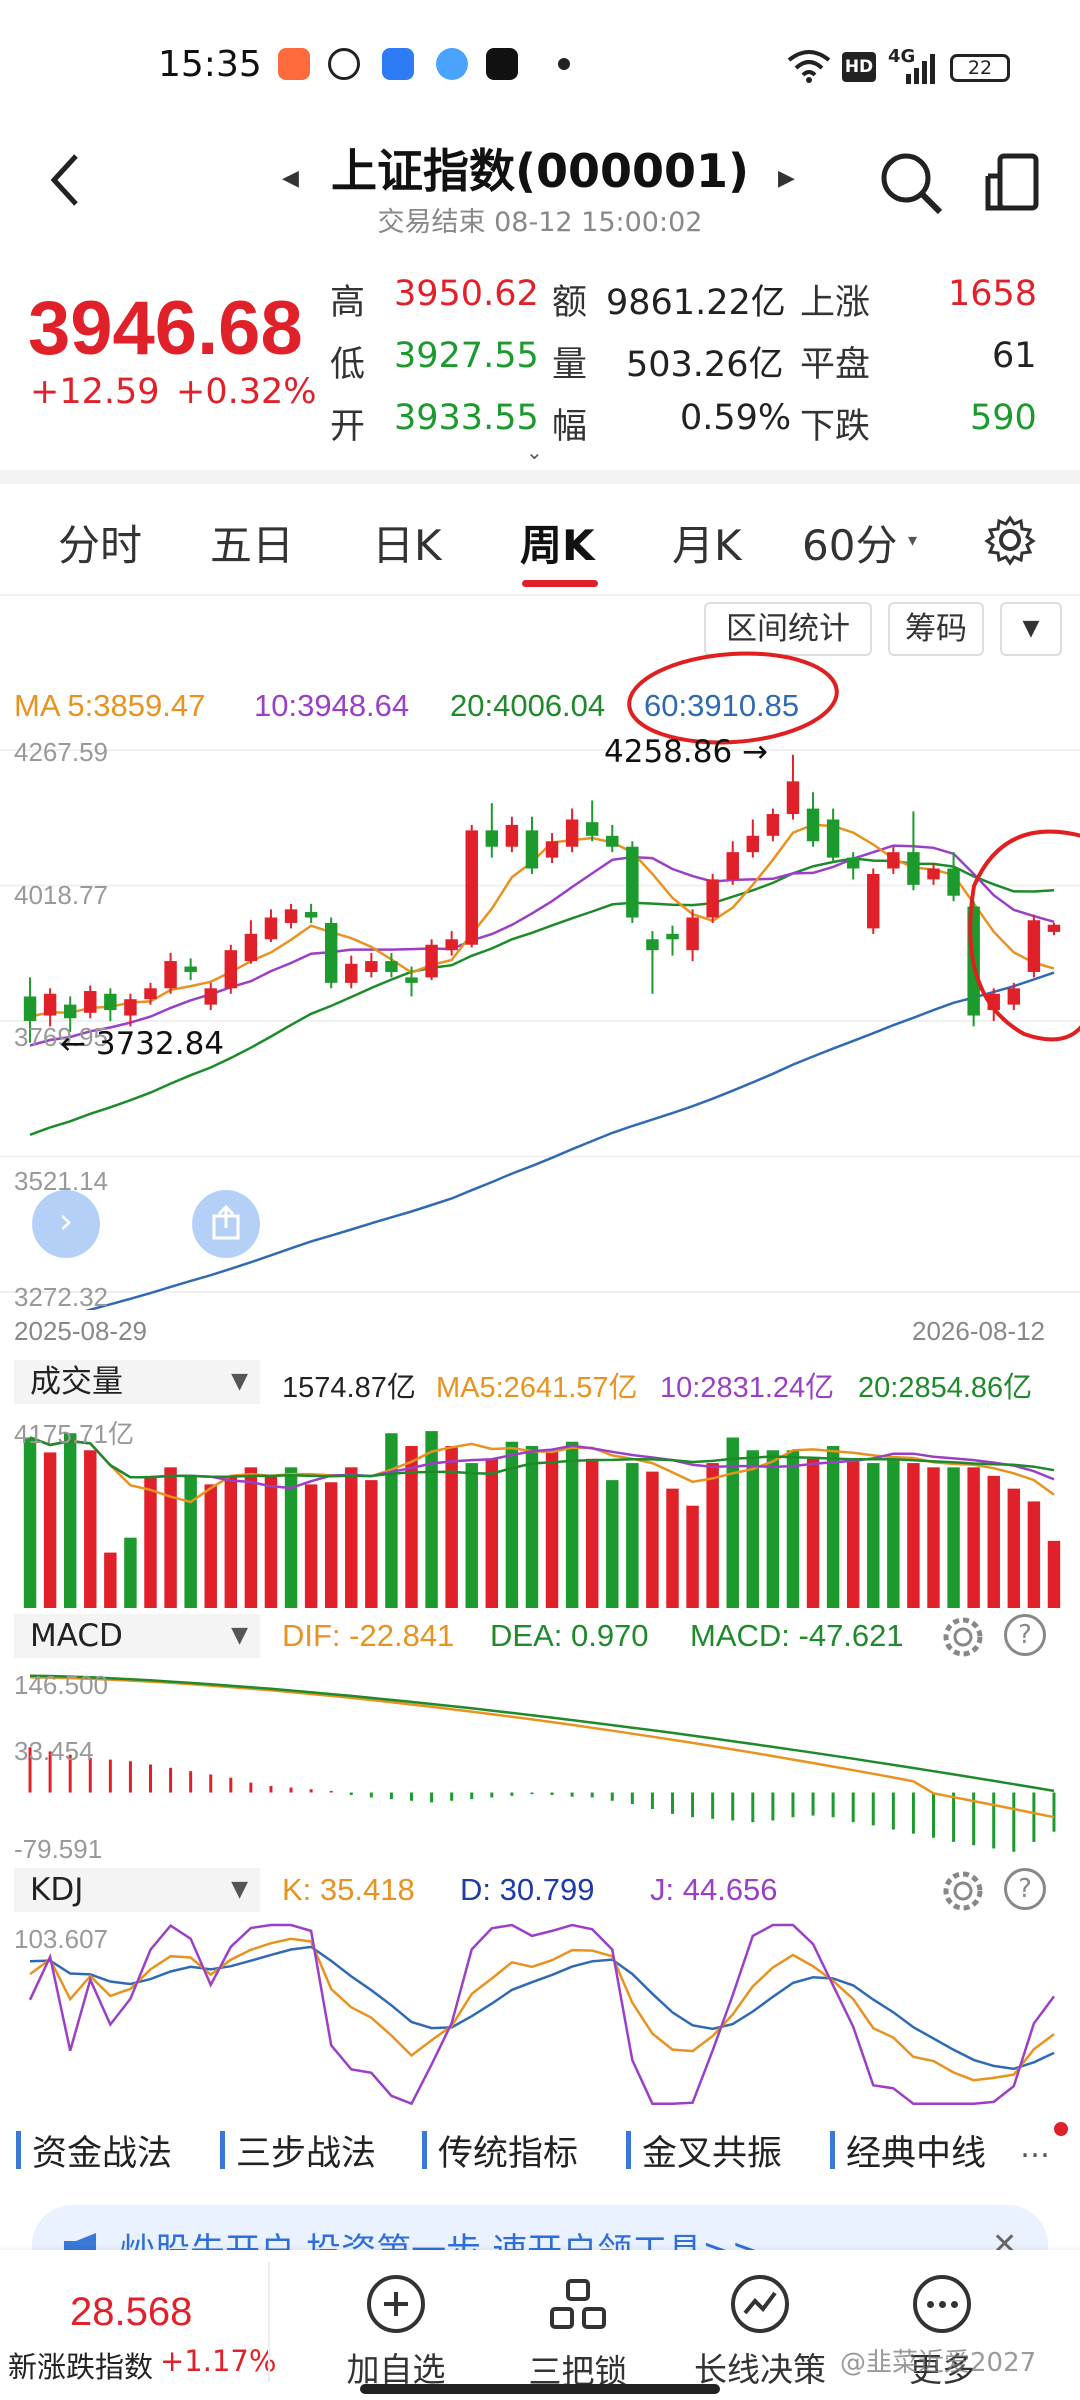  What do you see at coordinates (578, 2334) in the screenshot?
I see `nav-three-locks: 三把锁` at bounding box center [578, 2334].